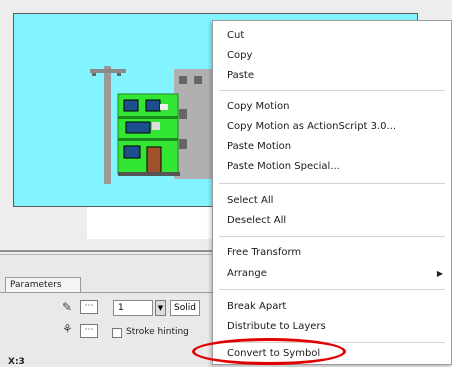 This screenshot has width=452, height=367. Describe the element at coordinates (67, 307) in the screenshot. I see `pencil-icon: ✎` at that location.